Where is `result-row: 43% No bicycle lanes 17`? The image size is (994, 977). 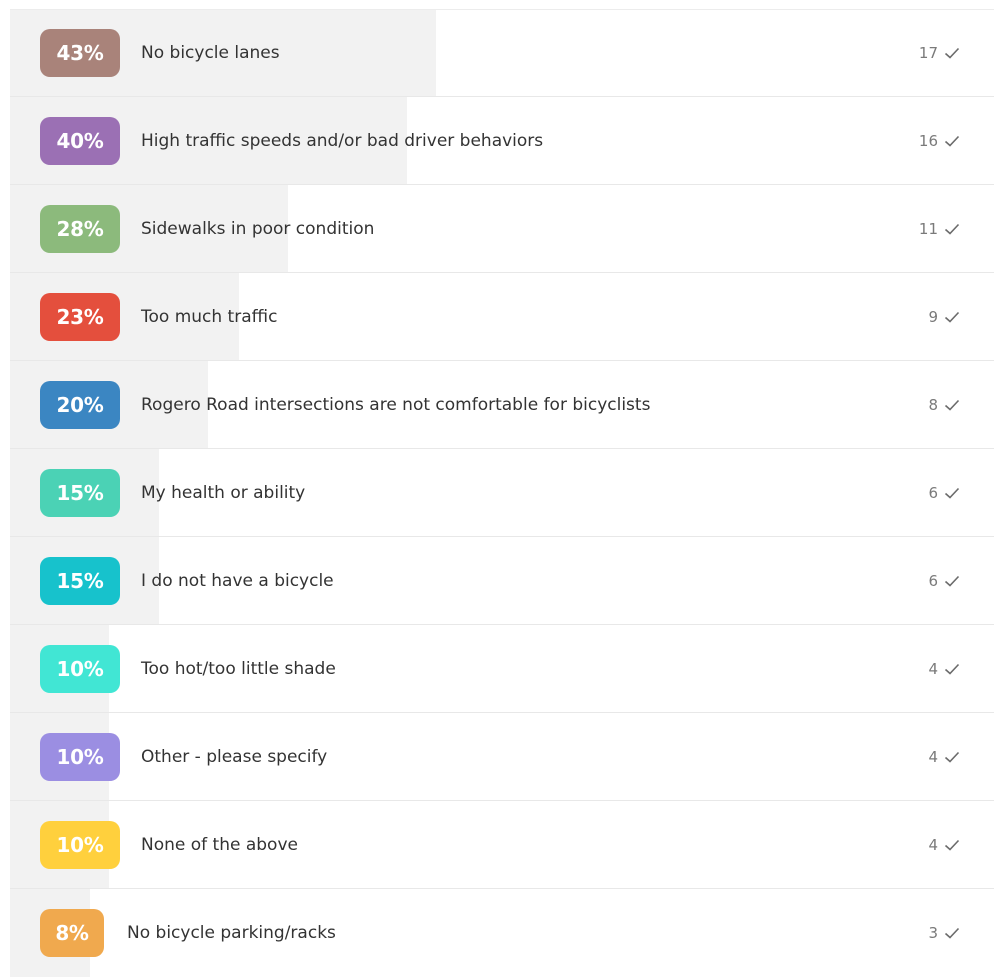
result-row: 43% No bicycle lanes 17 is located at coordinates (502, 53).